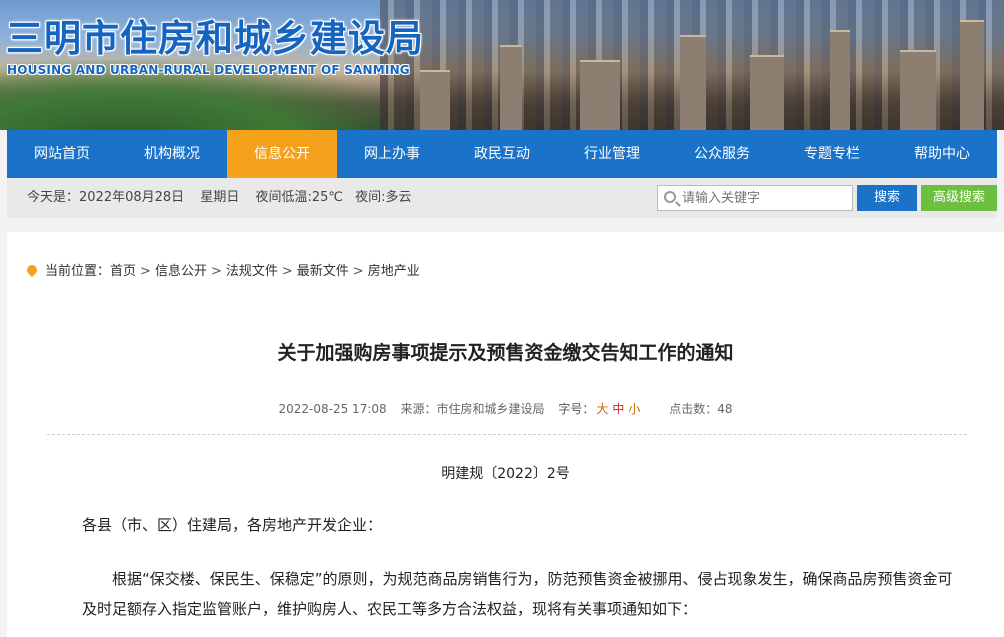  Describe the element at coordinates (383, 197) in the screenshot. I see `night-weather: 夜间:多云` at that location.